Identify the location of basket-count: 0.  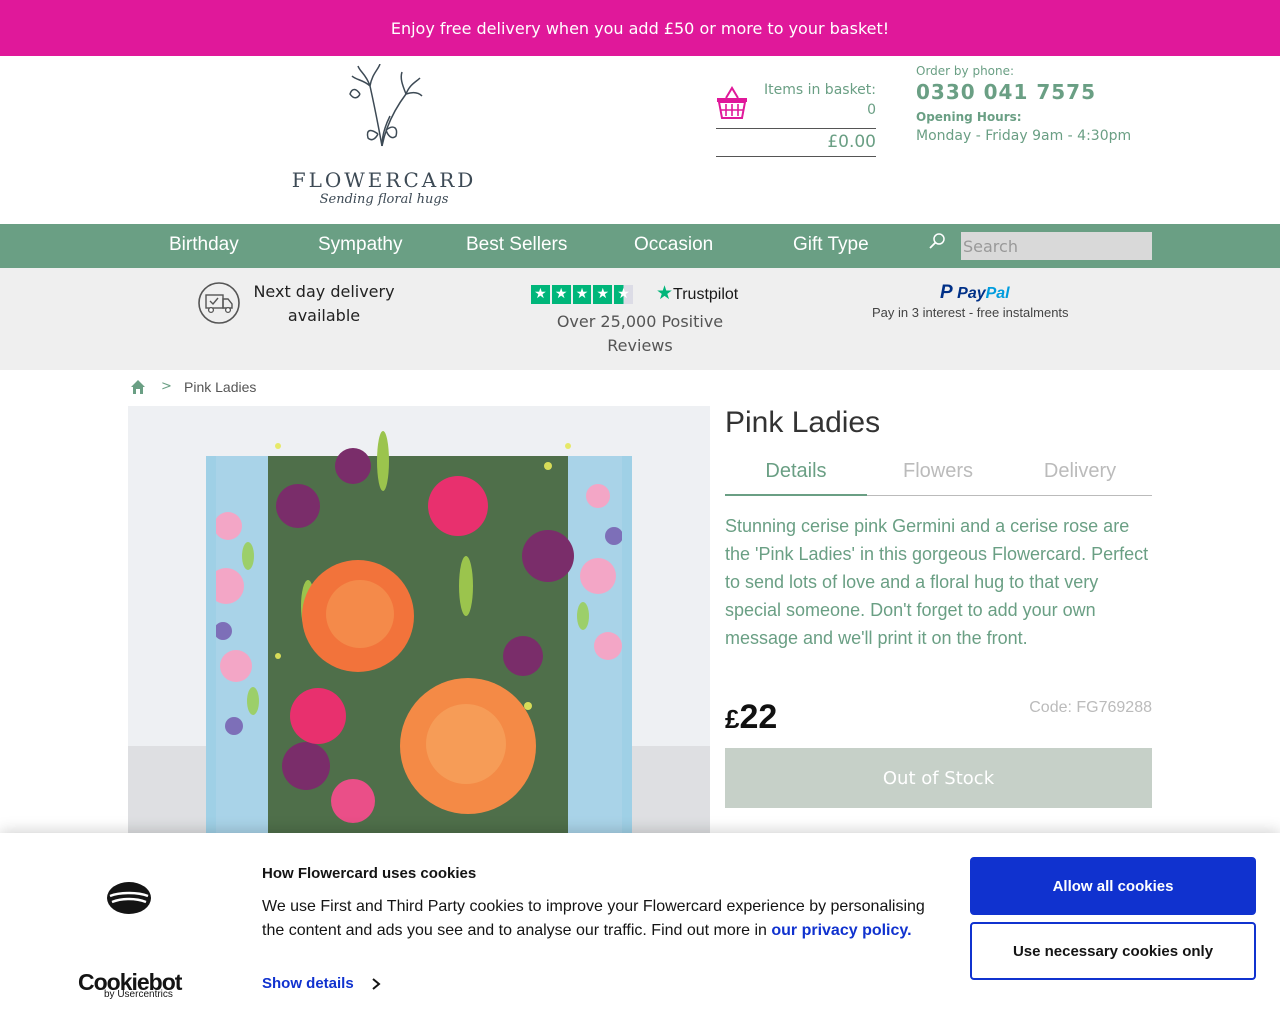
(871, 110).